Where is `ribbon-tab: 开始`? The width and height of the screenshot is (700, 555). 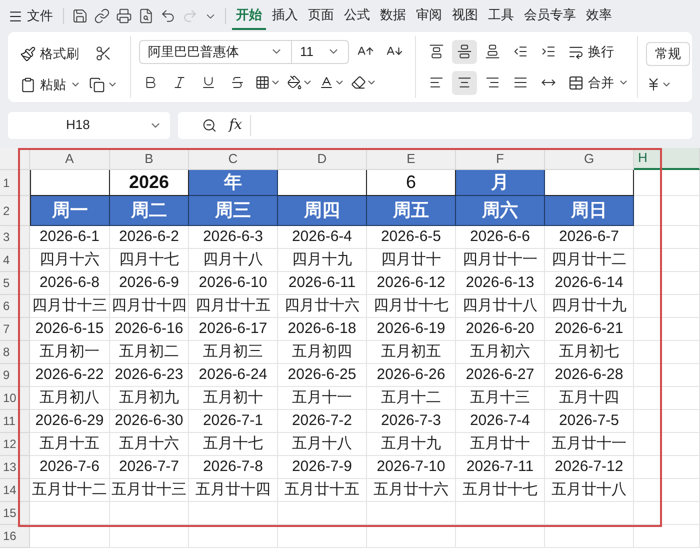 ribbon-tab: 开始 is located at coordinates (249, 16).